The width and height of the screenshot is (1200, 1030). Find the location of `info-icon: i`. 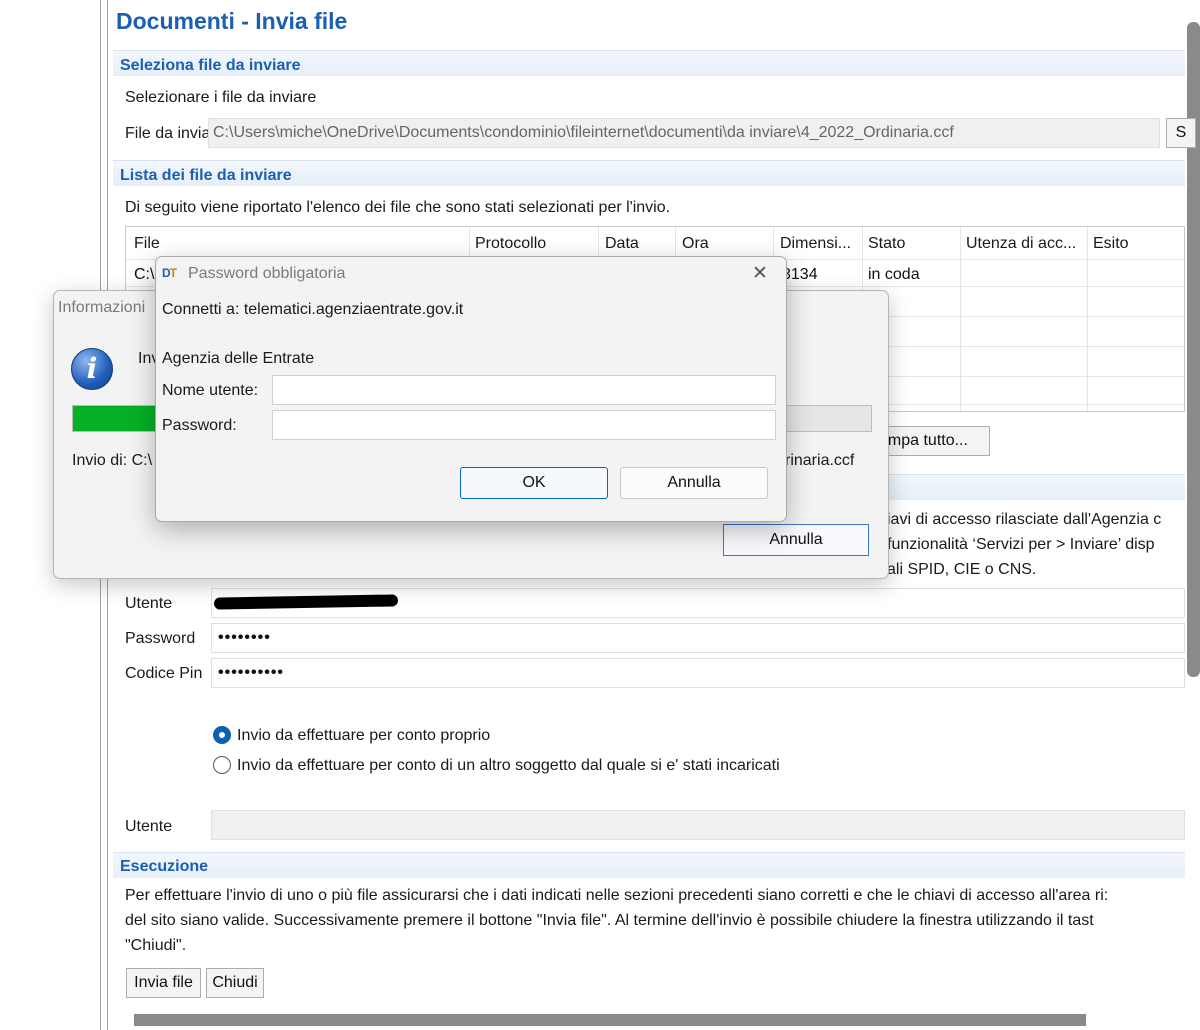

info-icon: i is located at coordinates (92, 369).